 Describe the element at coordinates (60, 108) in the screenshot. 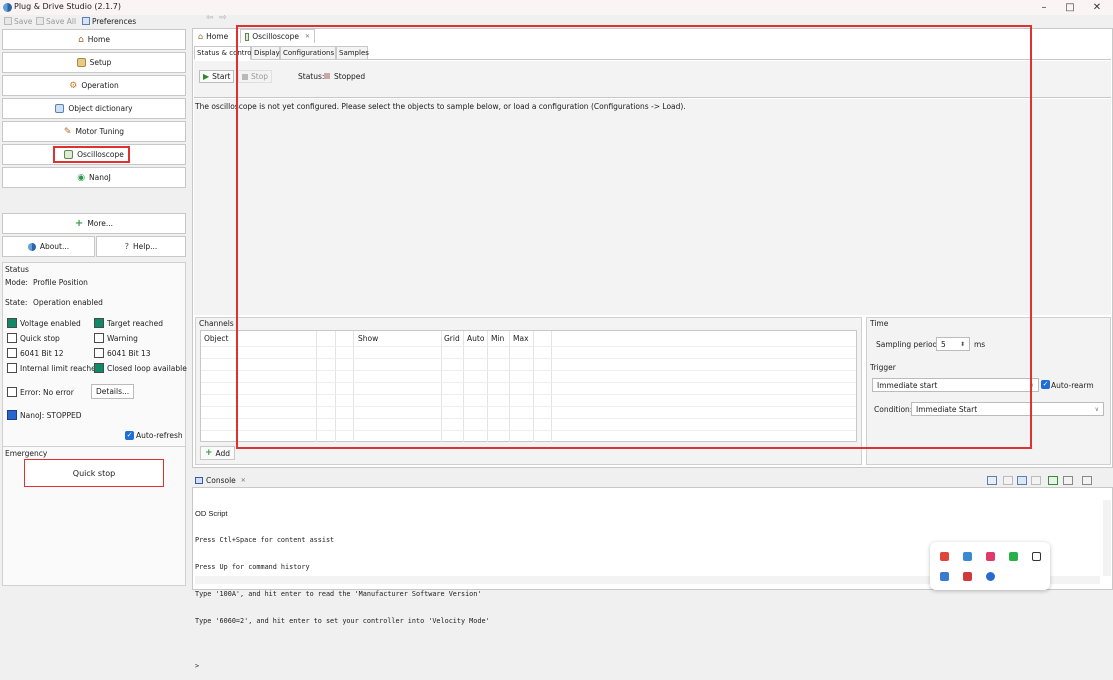

I see `table-icon` at that location.